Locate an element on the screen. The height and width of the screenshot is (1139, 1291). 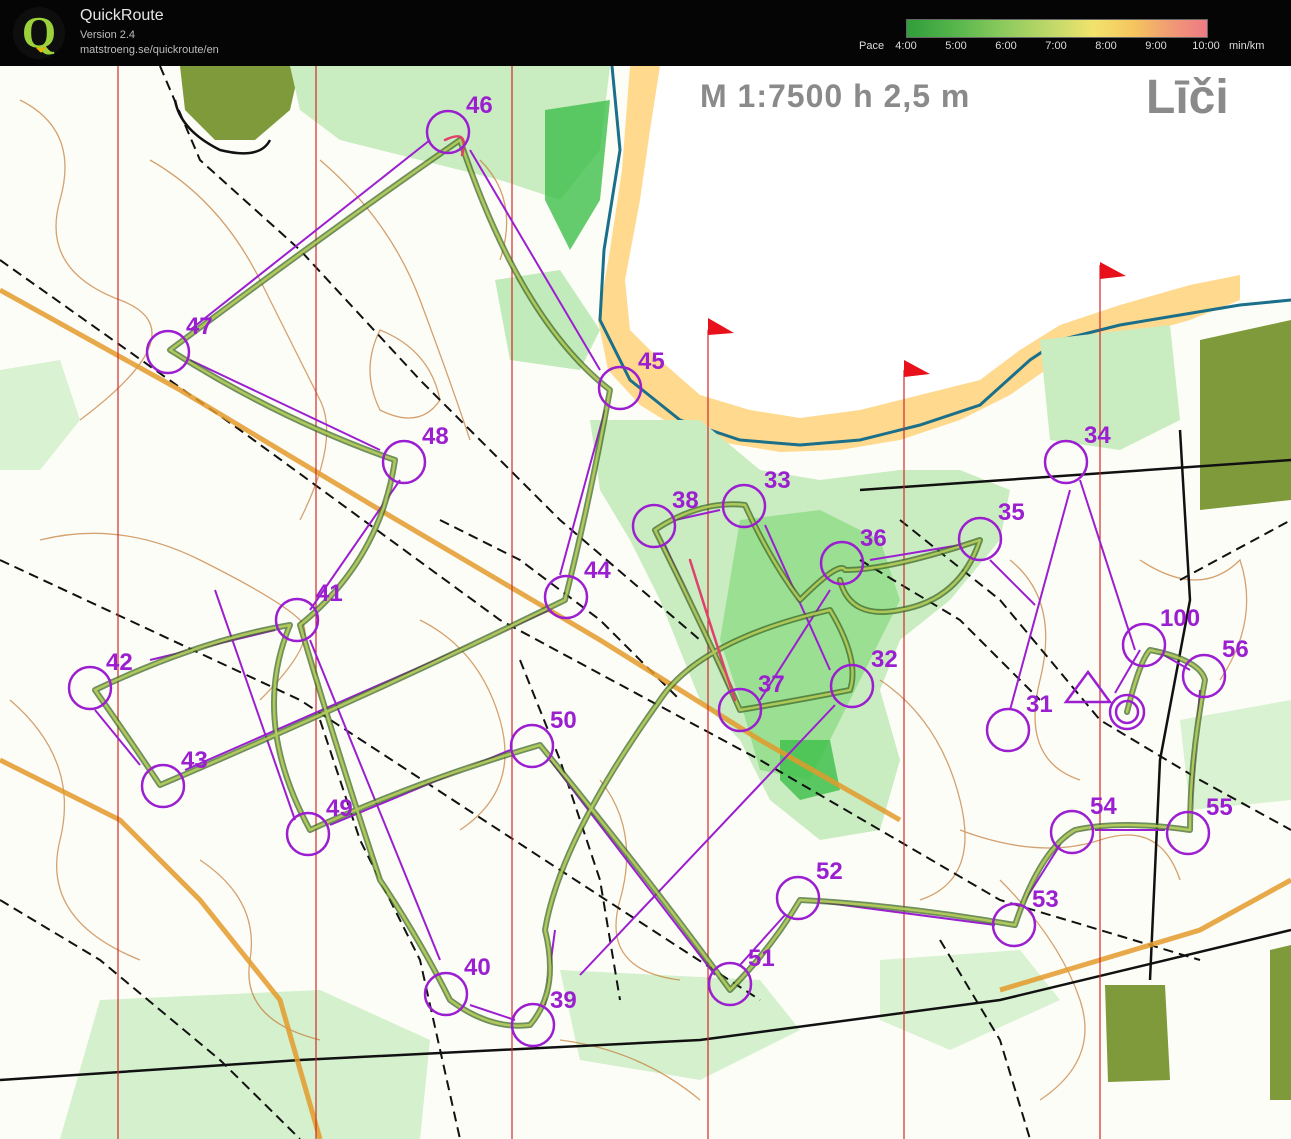
control-number: 35 is located at coordinates (1011, 512).